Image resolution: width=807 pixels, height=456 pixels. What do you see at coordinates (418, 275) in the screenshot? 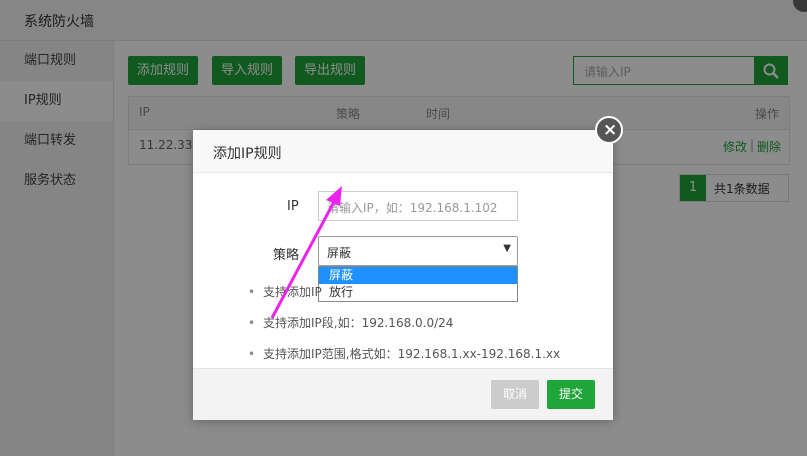
I see `option-block: 屏蔽` at bounding box center [418, 275].